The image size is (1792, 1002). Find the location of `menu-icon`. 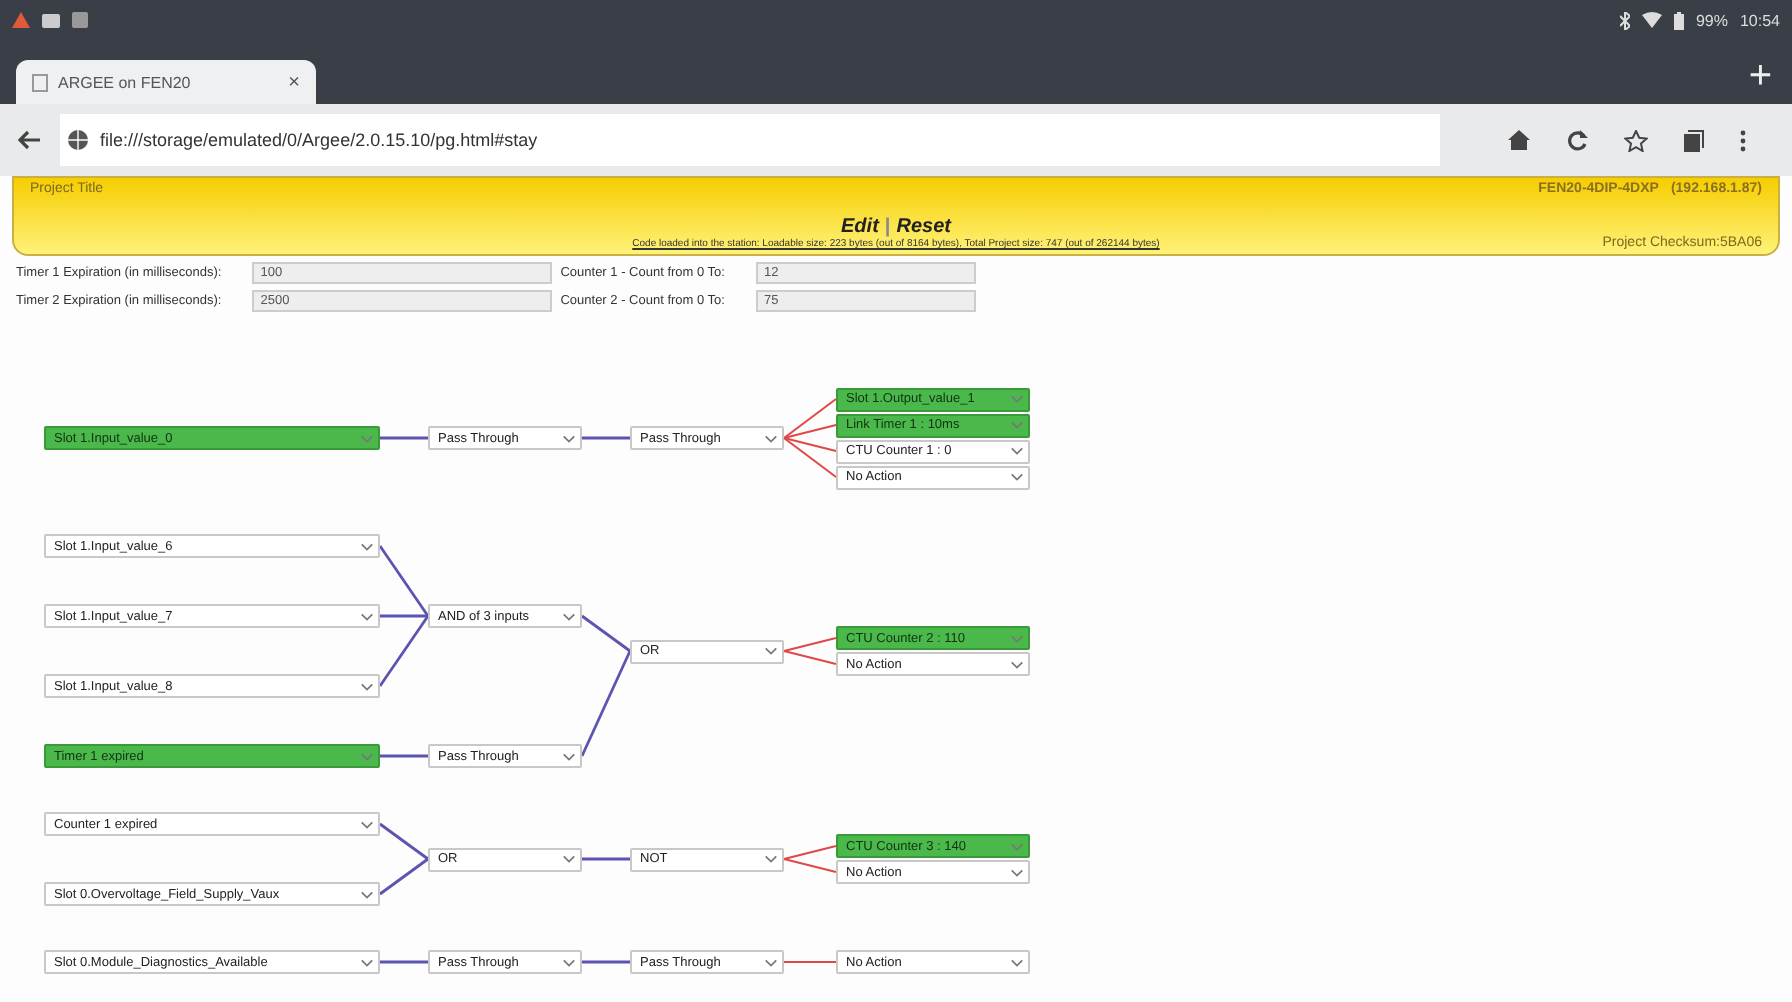

menu-icon is located at coordinates (1743, 140).